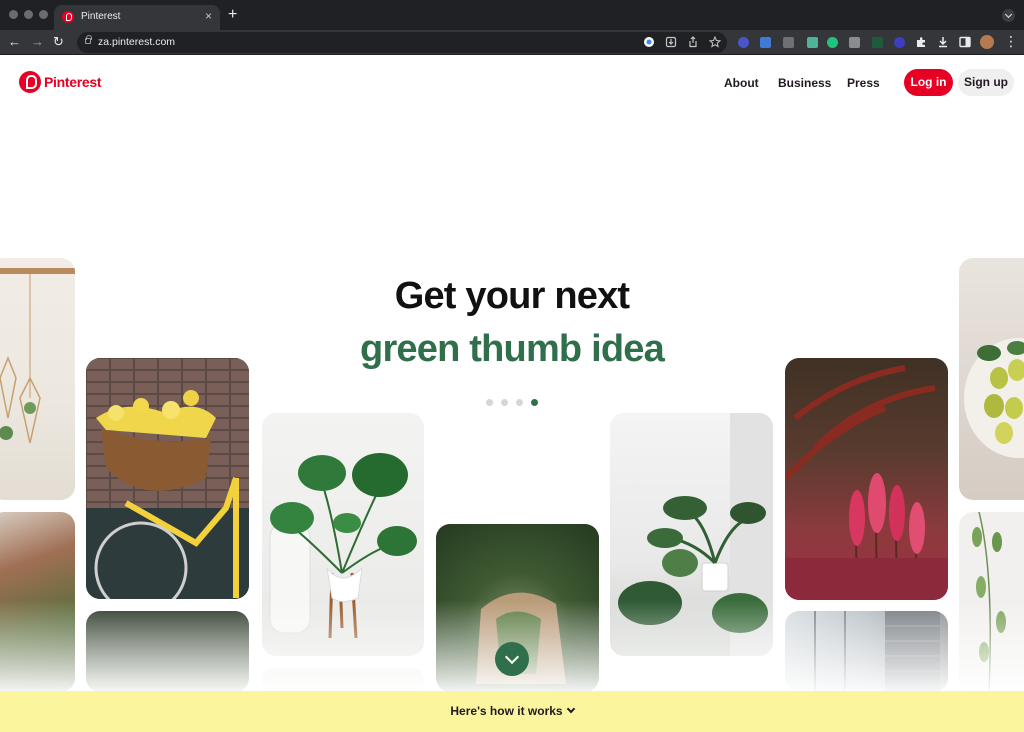 The width and height of the screenshot is (1024, 732). Describe the element at coordinates (232, 15) in the screenshot. I see `new-tab-button: +` at that location.